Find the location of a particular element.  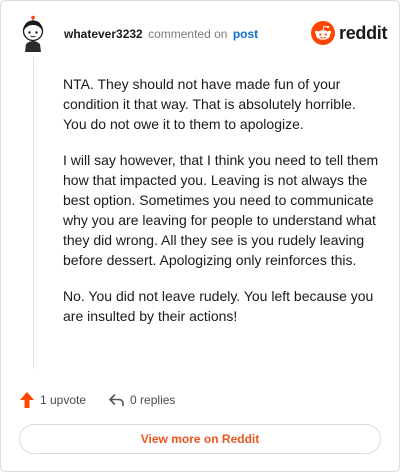

arrow-up-icon is located at coordinates (27, 400).